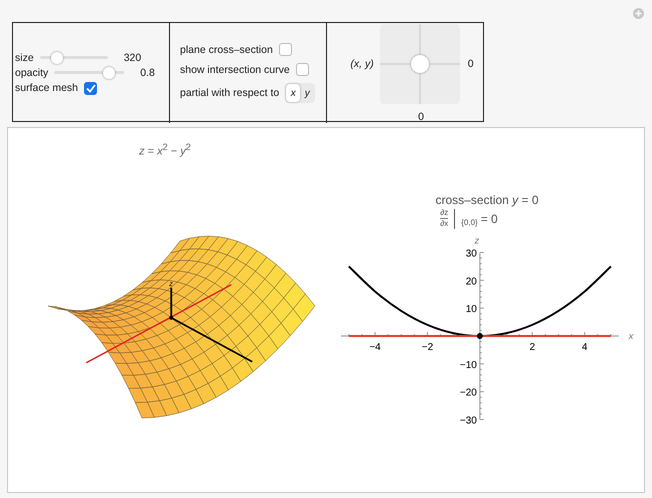  Describe the element at coordinates (230, 93) in the screenshot. I see `toggle-label: partial with respect to` at that location.